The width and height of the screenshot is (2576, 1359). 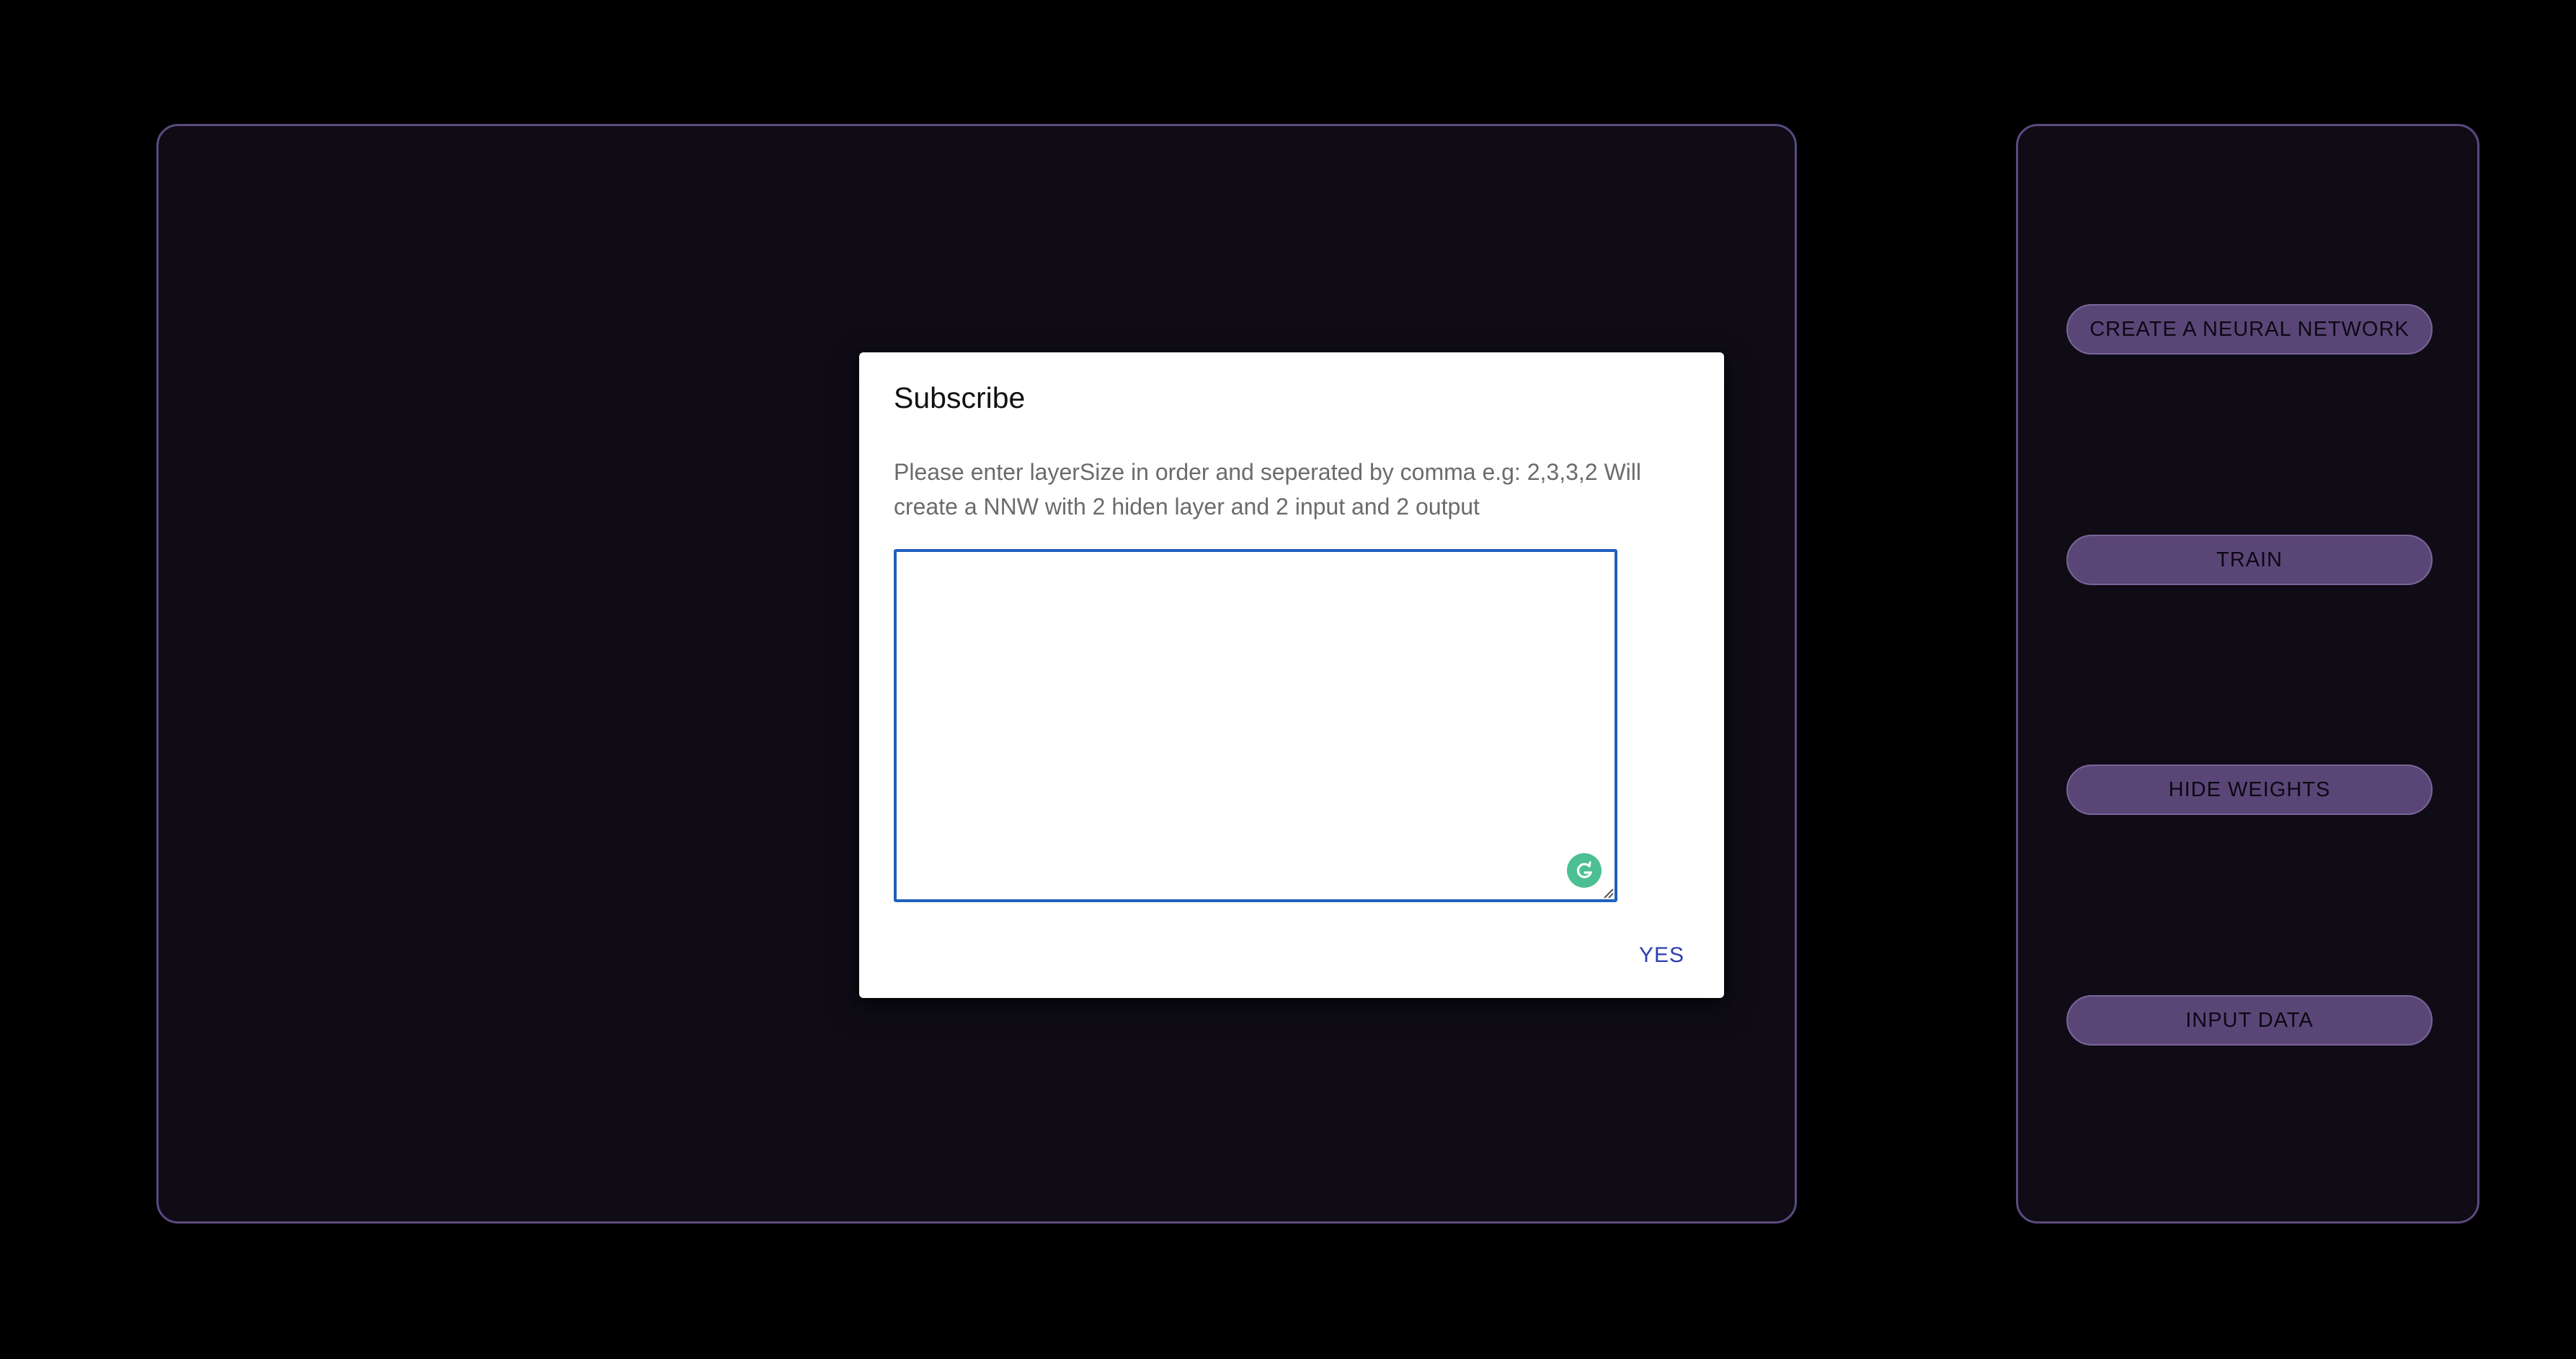 I want to click on grammarly-g-glyph, so click(x=1584, y=869).